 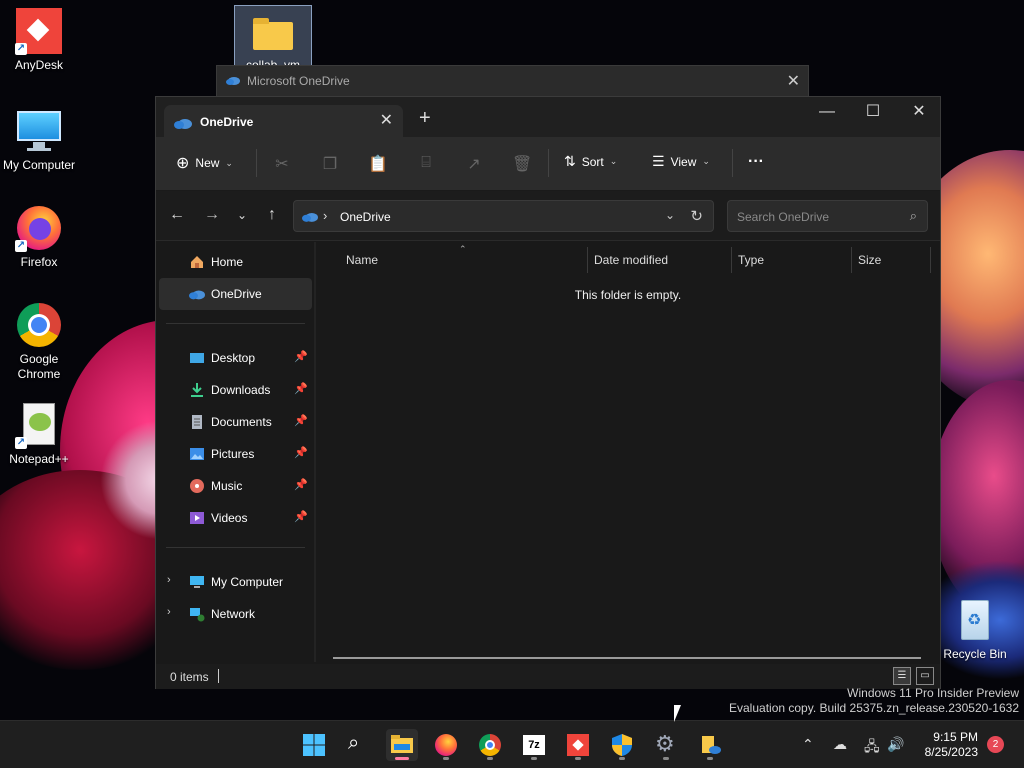 What do you see at coordinates (975, 654) in the screenshot?
I see `desktop-icon-label: Recycle Bin` at bounding box center [975, 654].